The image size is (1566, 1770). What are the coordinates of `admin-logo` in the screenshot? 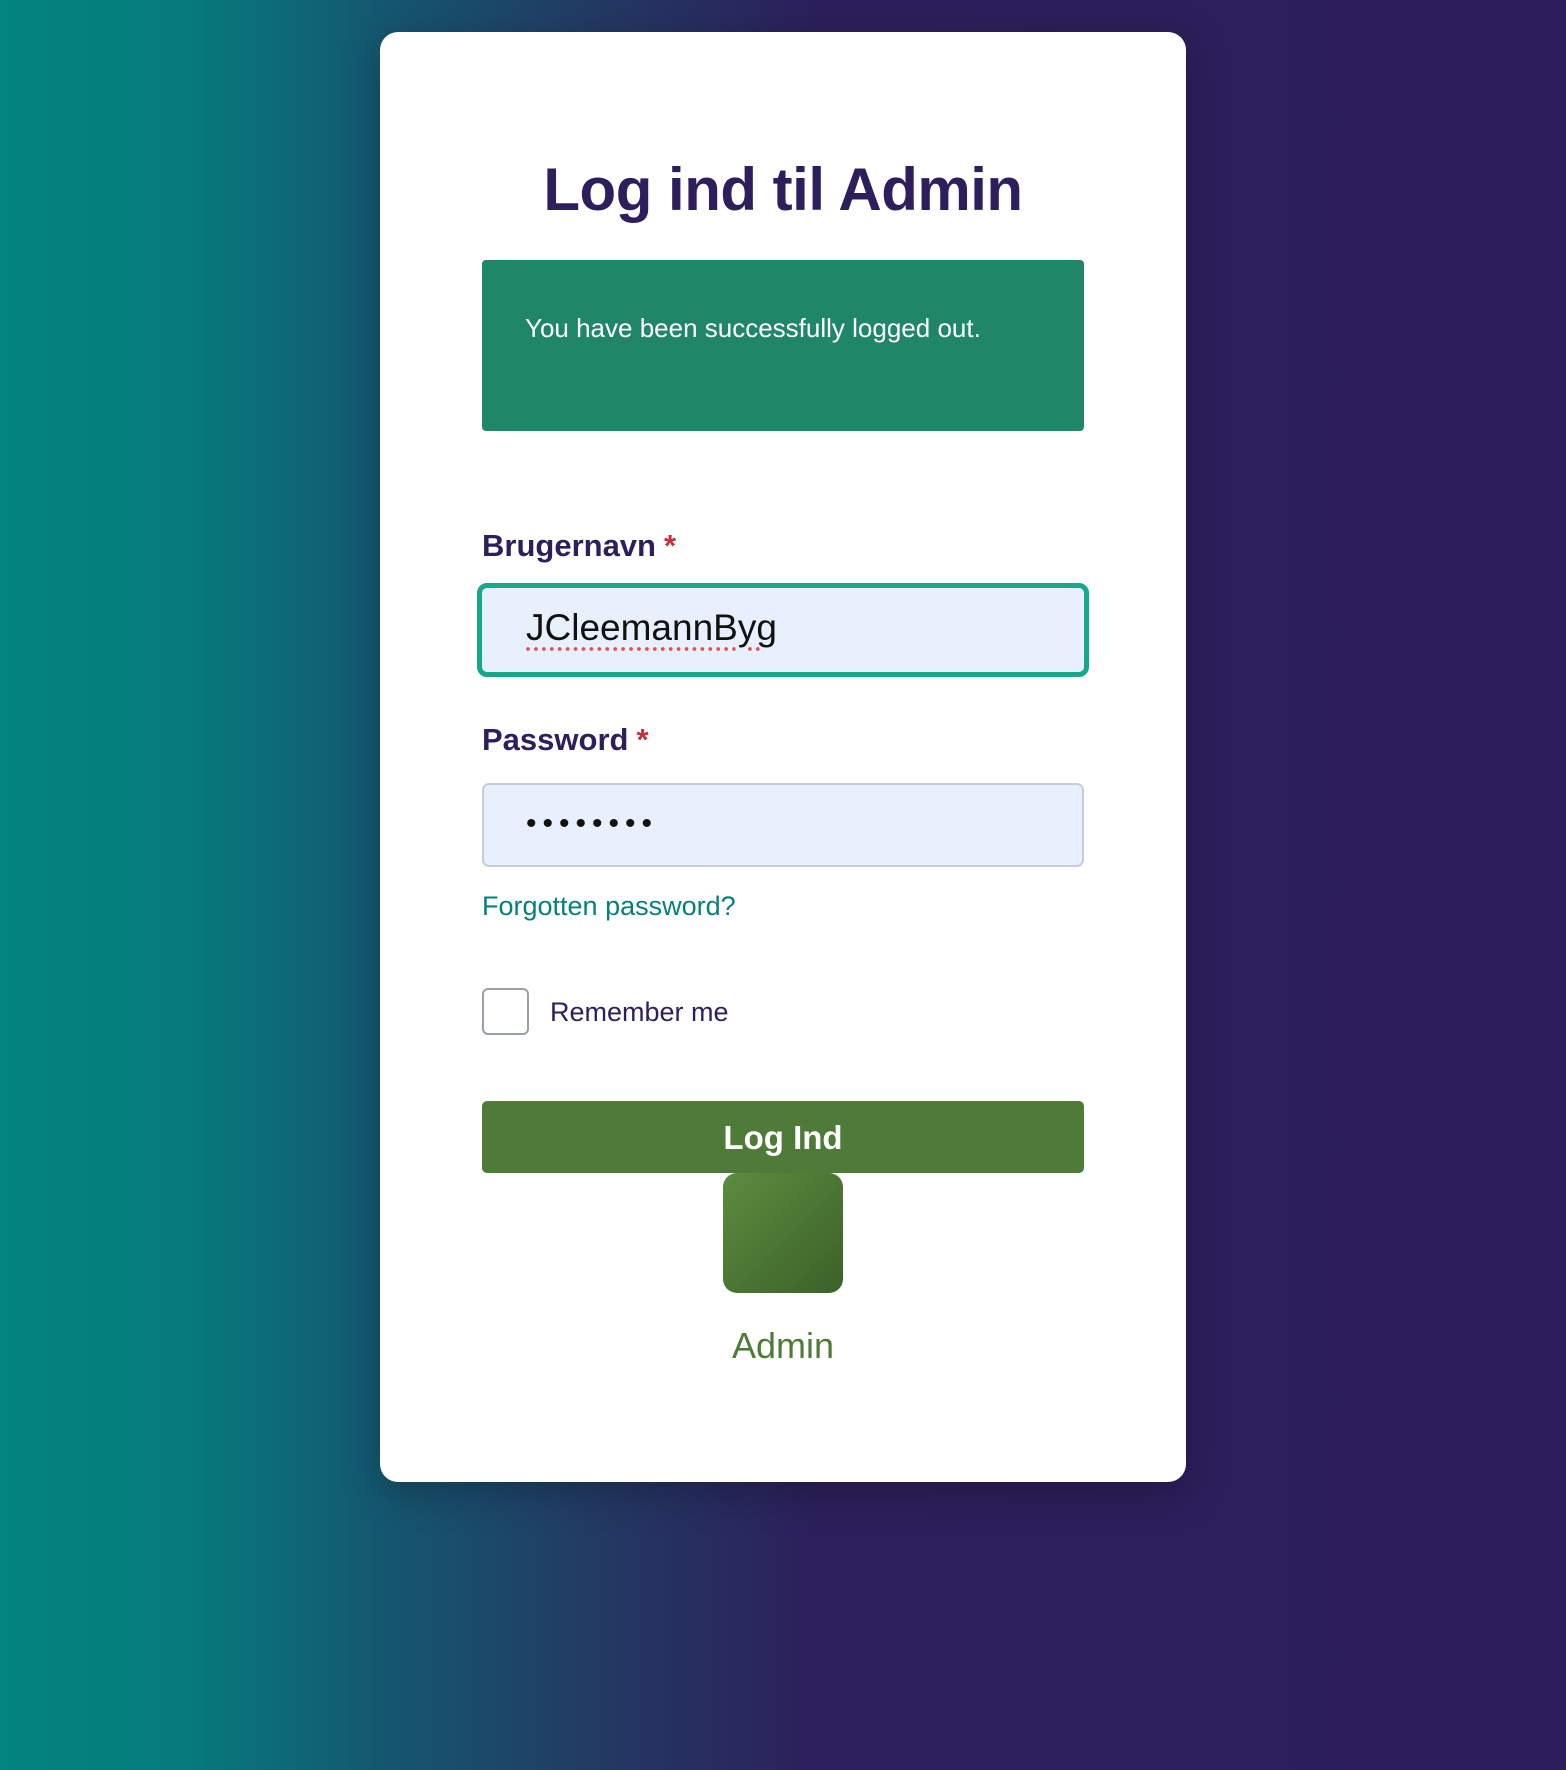 It's located at (783, 1233).